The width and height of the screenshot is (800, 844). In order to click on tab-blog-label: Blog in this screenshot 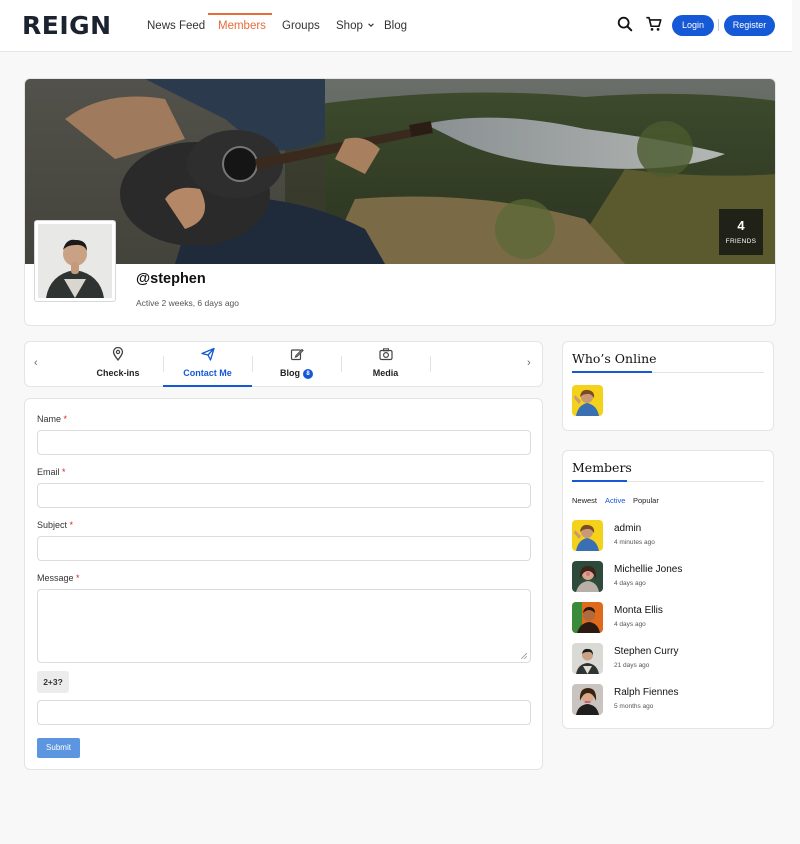, I will do `click(290, 373)`.